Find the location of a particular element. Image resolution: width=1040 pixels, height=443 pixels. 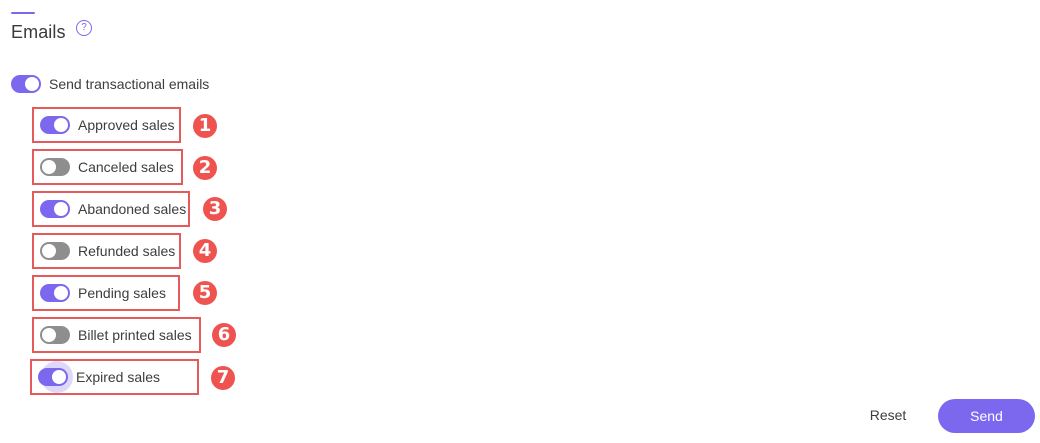

email-type-row-canceled: Canceled sales is located at coordinates (107, 167).